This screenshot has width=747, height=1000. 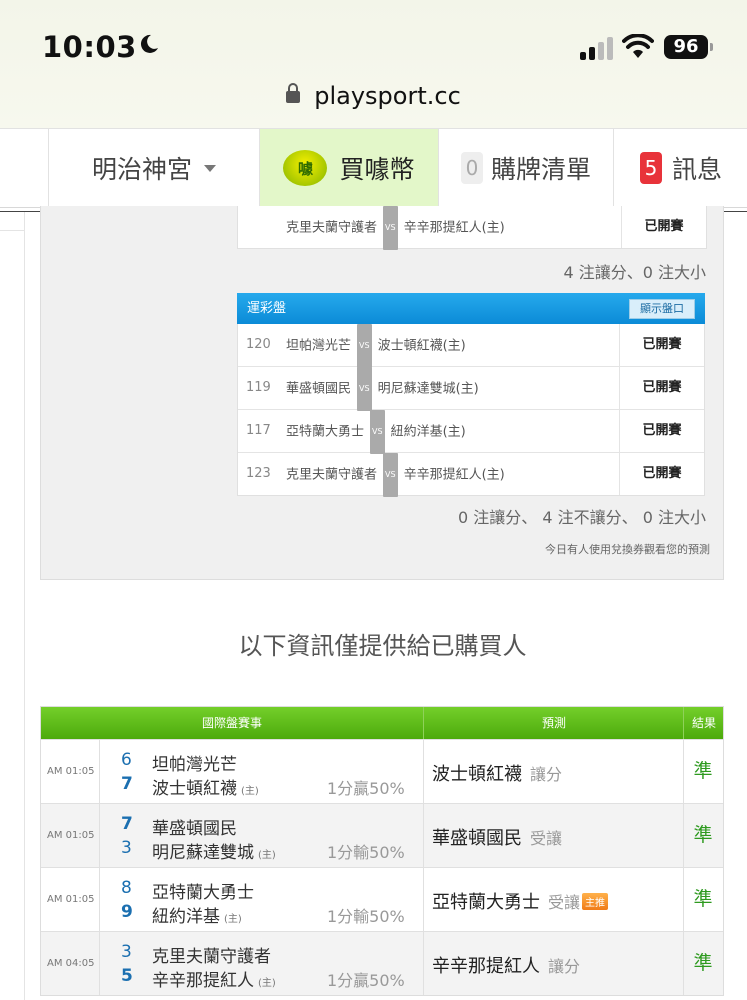 I want to click on account-name: 明治神宮, so click(x=141, y=169).